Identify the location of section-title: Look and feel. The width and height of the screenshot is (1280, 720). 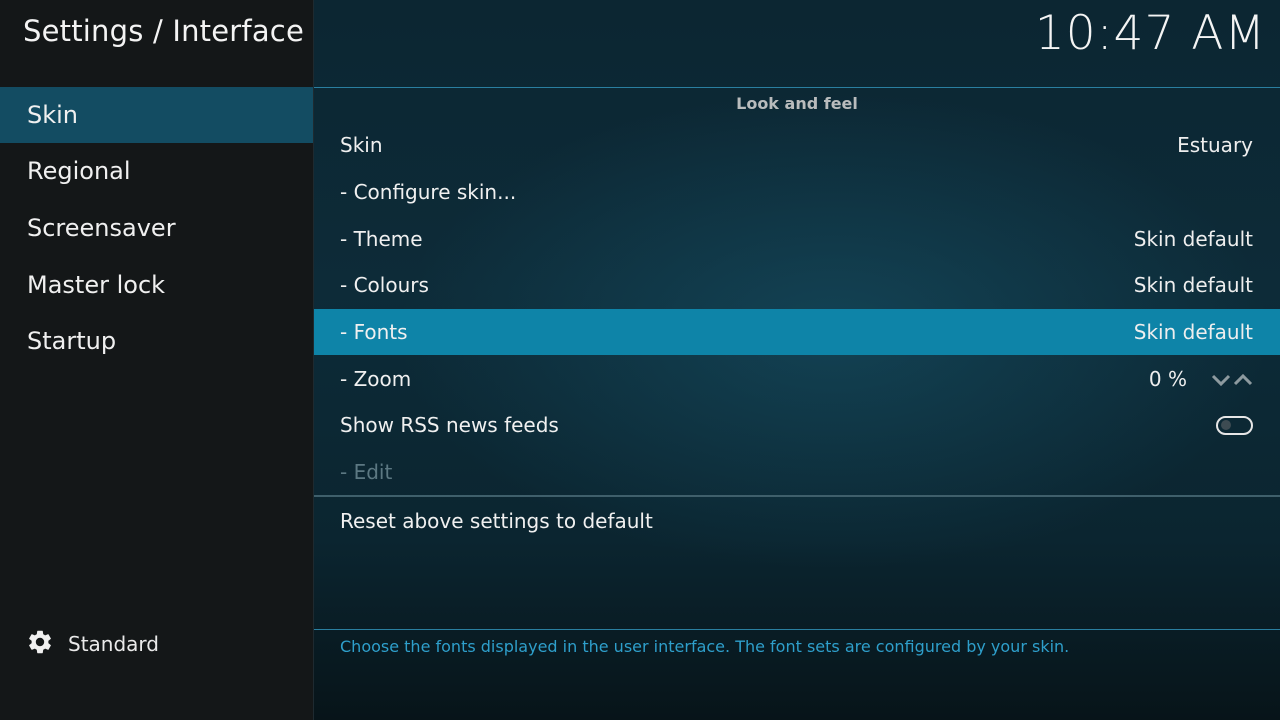
(797, 103).